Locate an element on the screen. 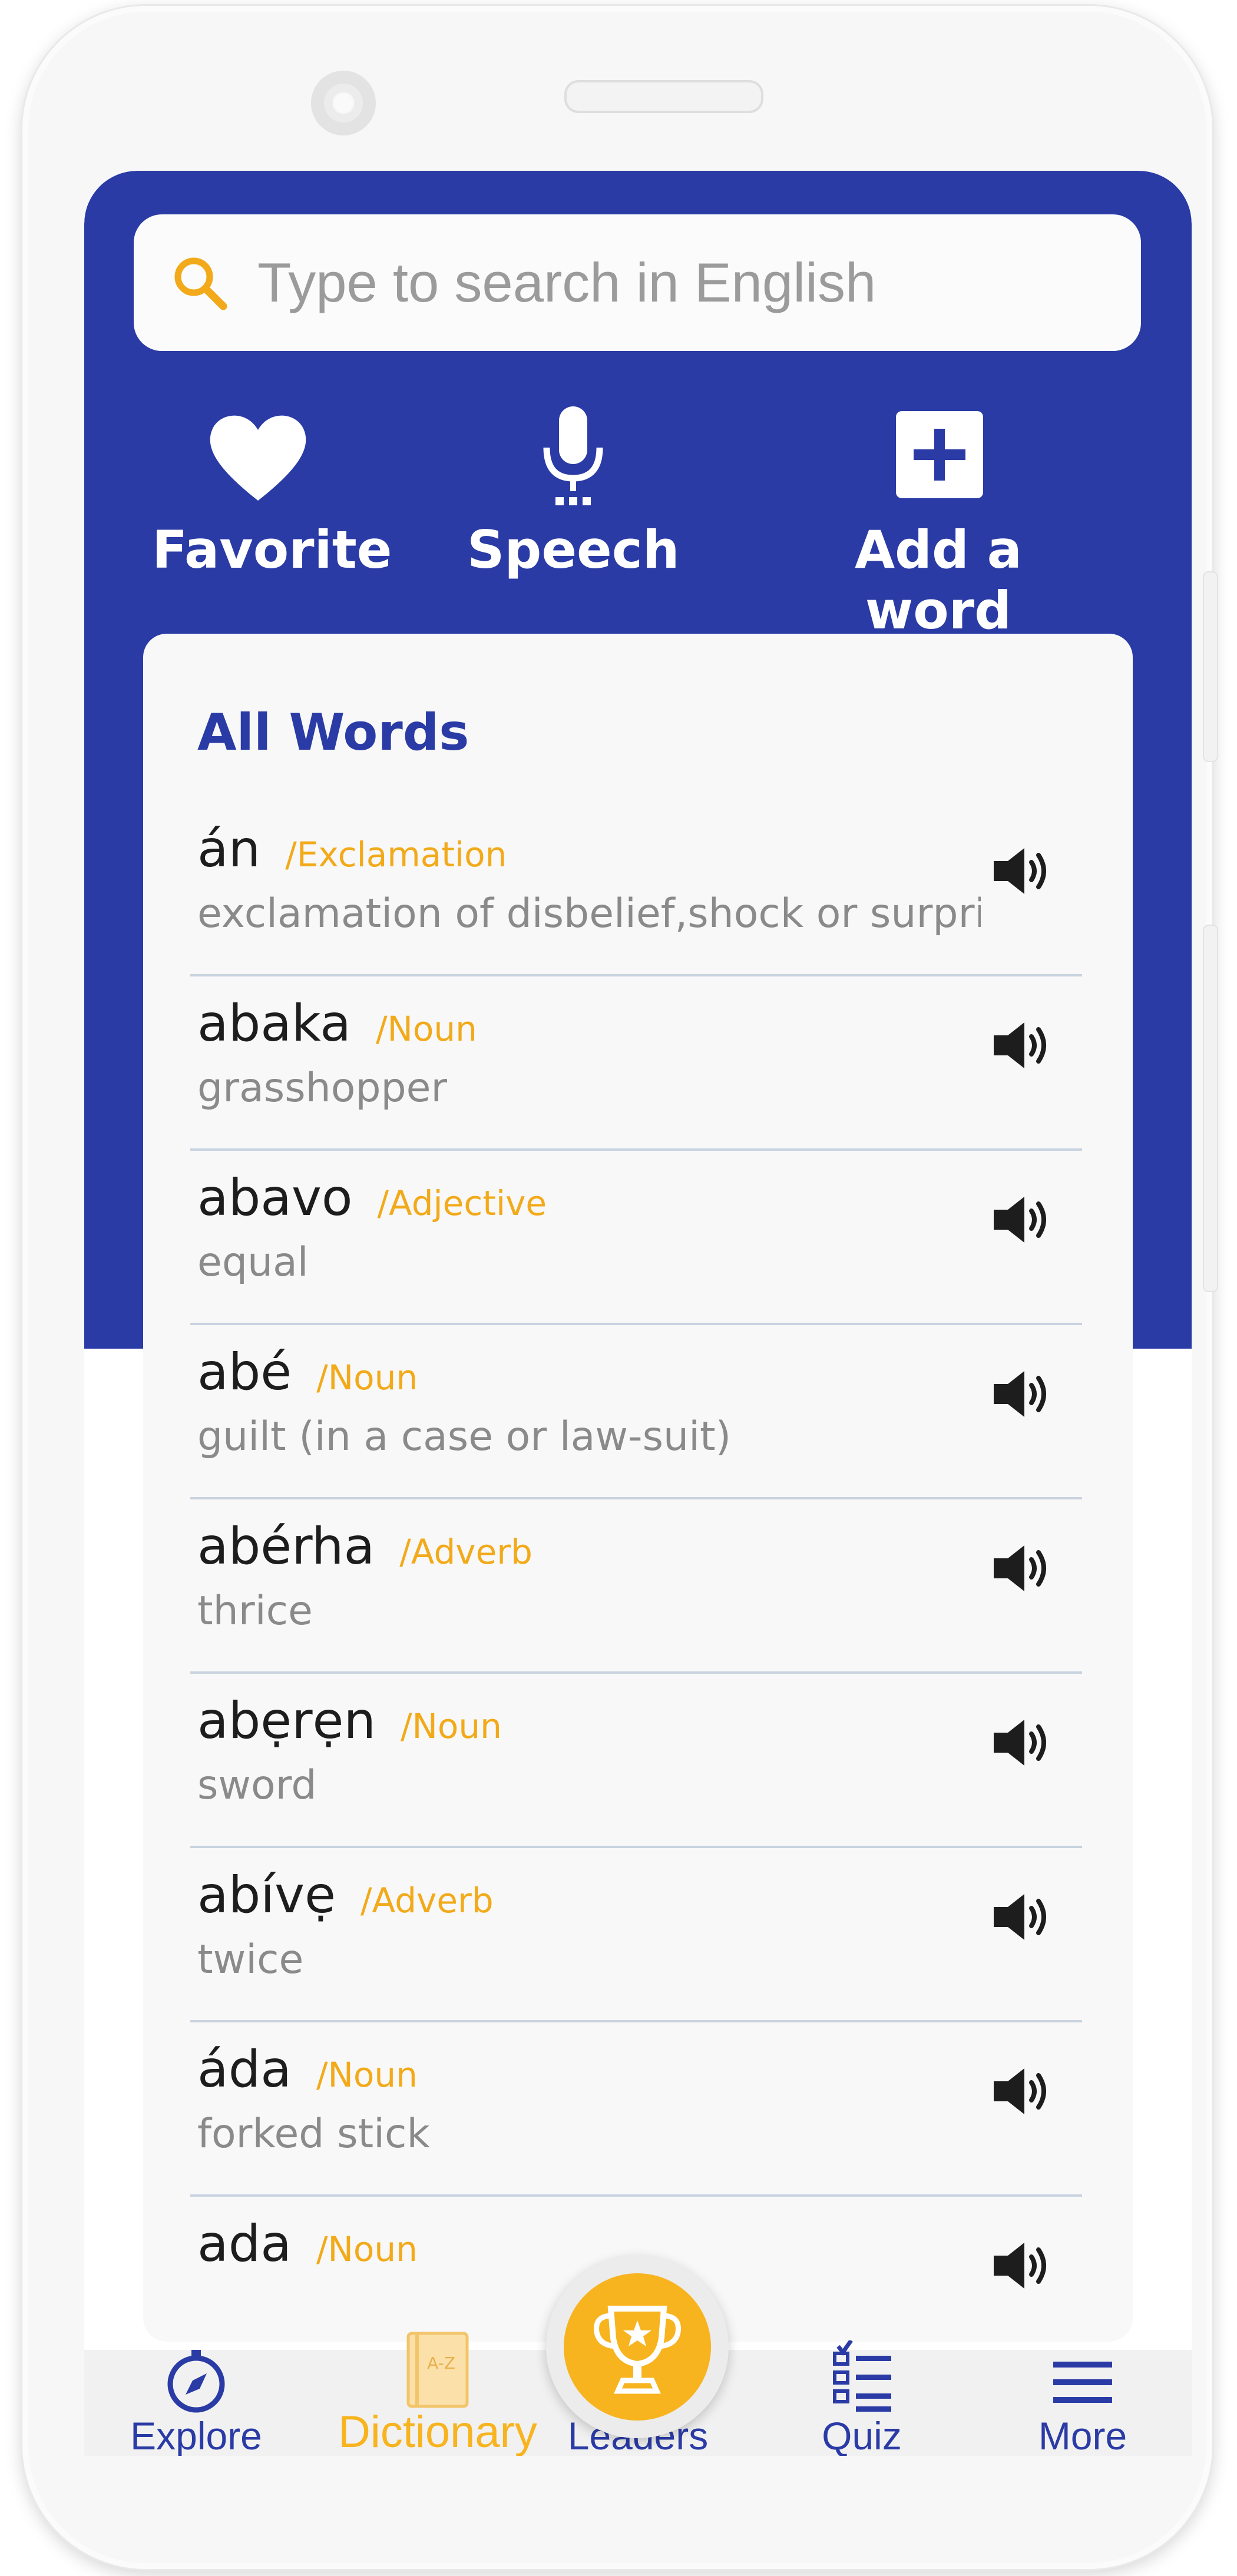 The height and width of the screenshot is (2576, 1237). nav-more: More is located at coordinates (1083, 2403).